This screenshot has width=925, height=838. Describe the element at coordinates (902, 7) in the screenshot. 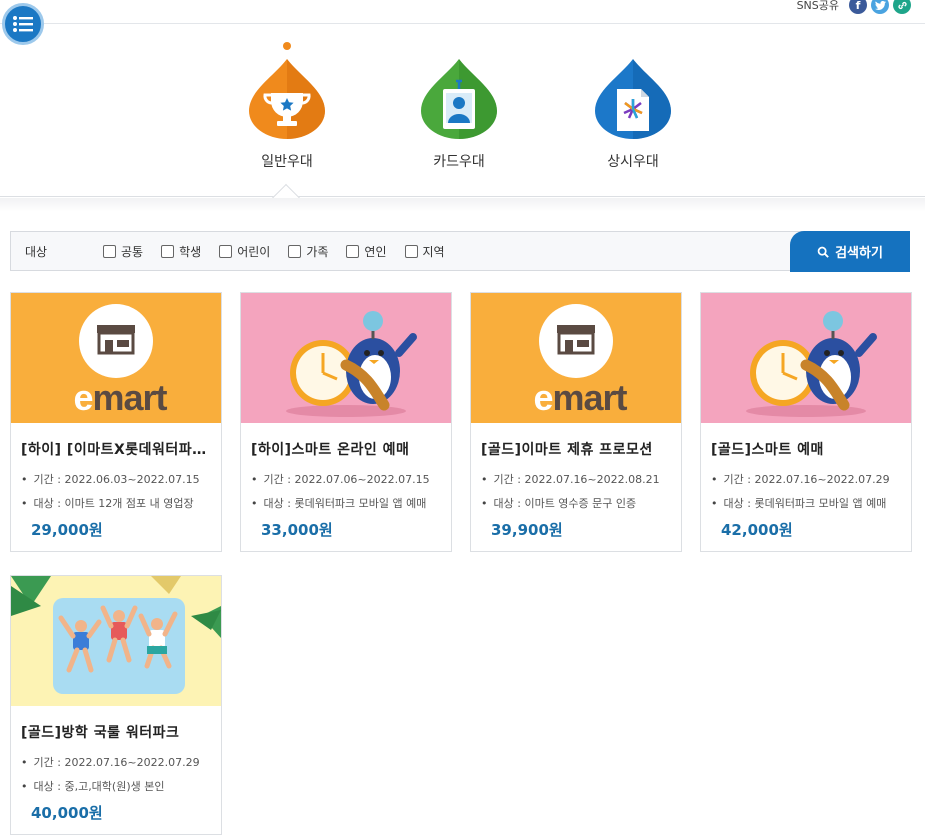

I see `link-icon` at that location.